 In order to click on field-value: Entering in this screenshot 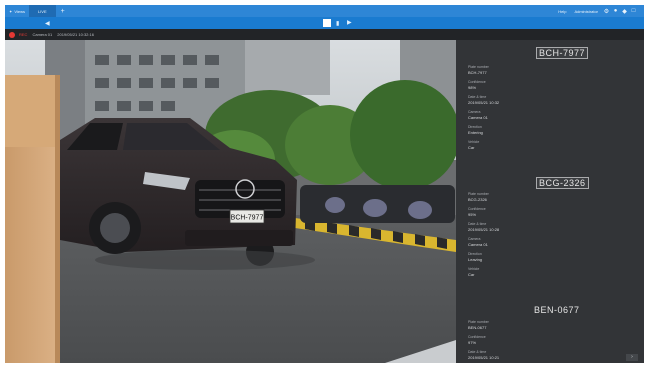, I will do `click(475, 132)`.